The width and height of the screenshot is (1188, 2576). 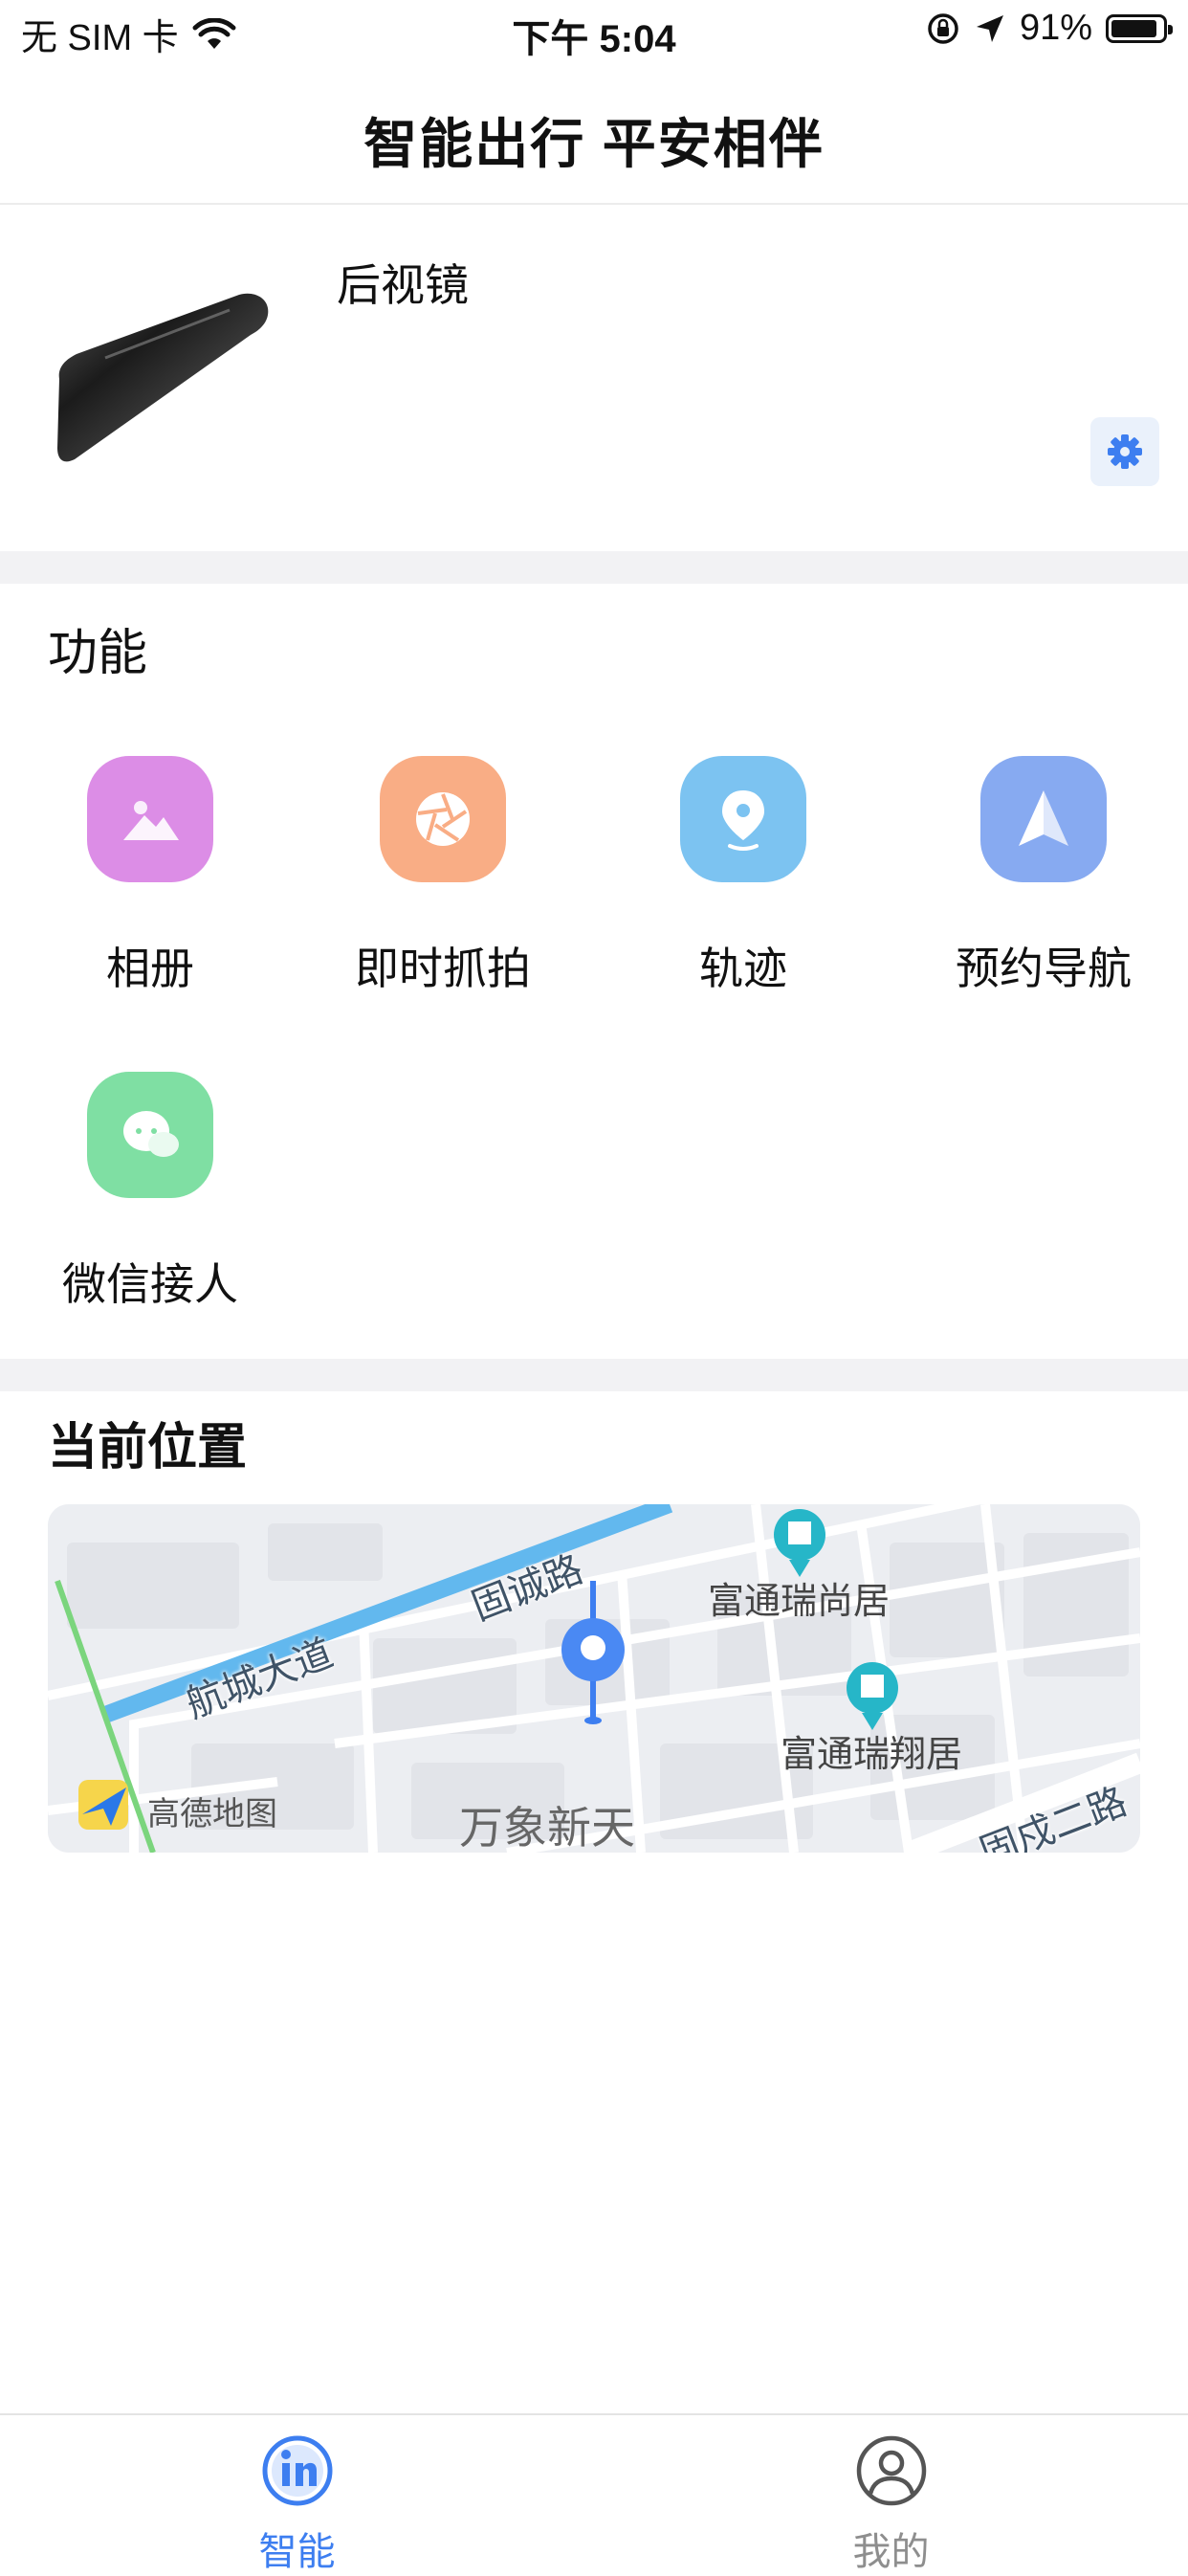 What do you see at coordinates (443, 968) in the screenshot?
I see `function-label: 即时抓拍` at bounding box center [443, 968].